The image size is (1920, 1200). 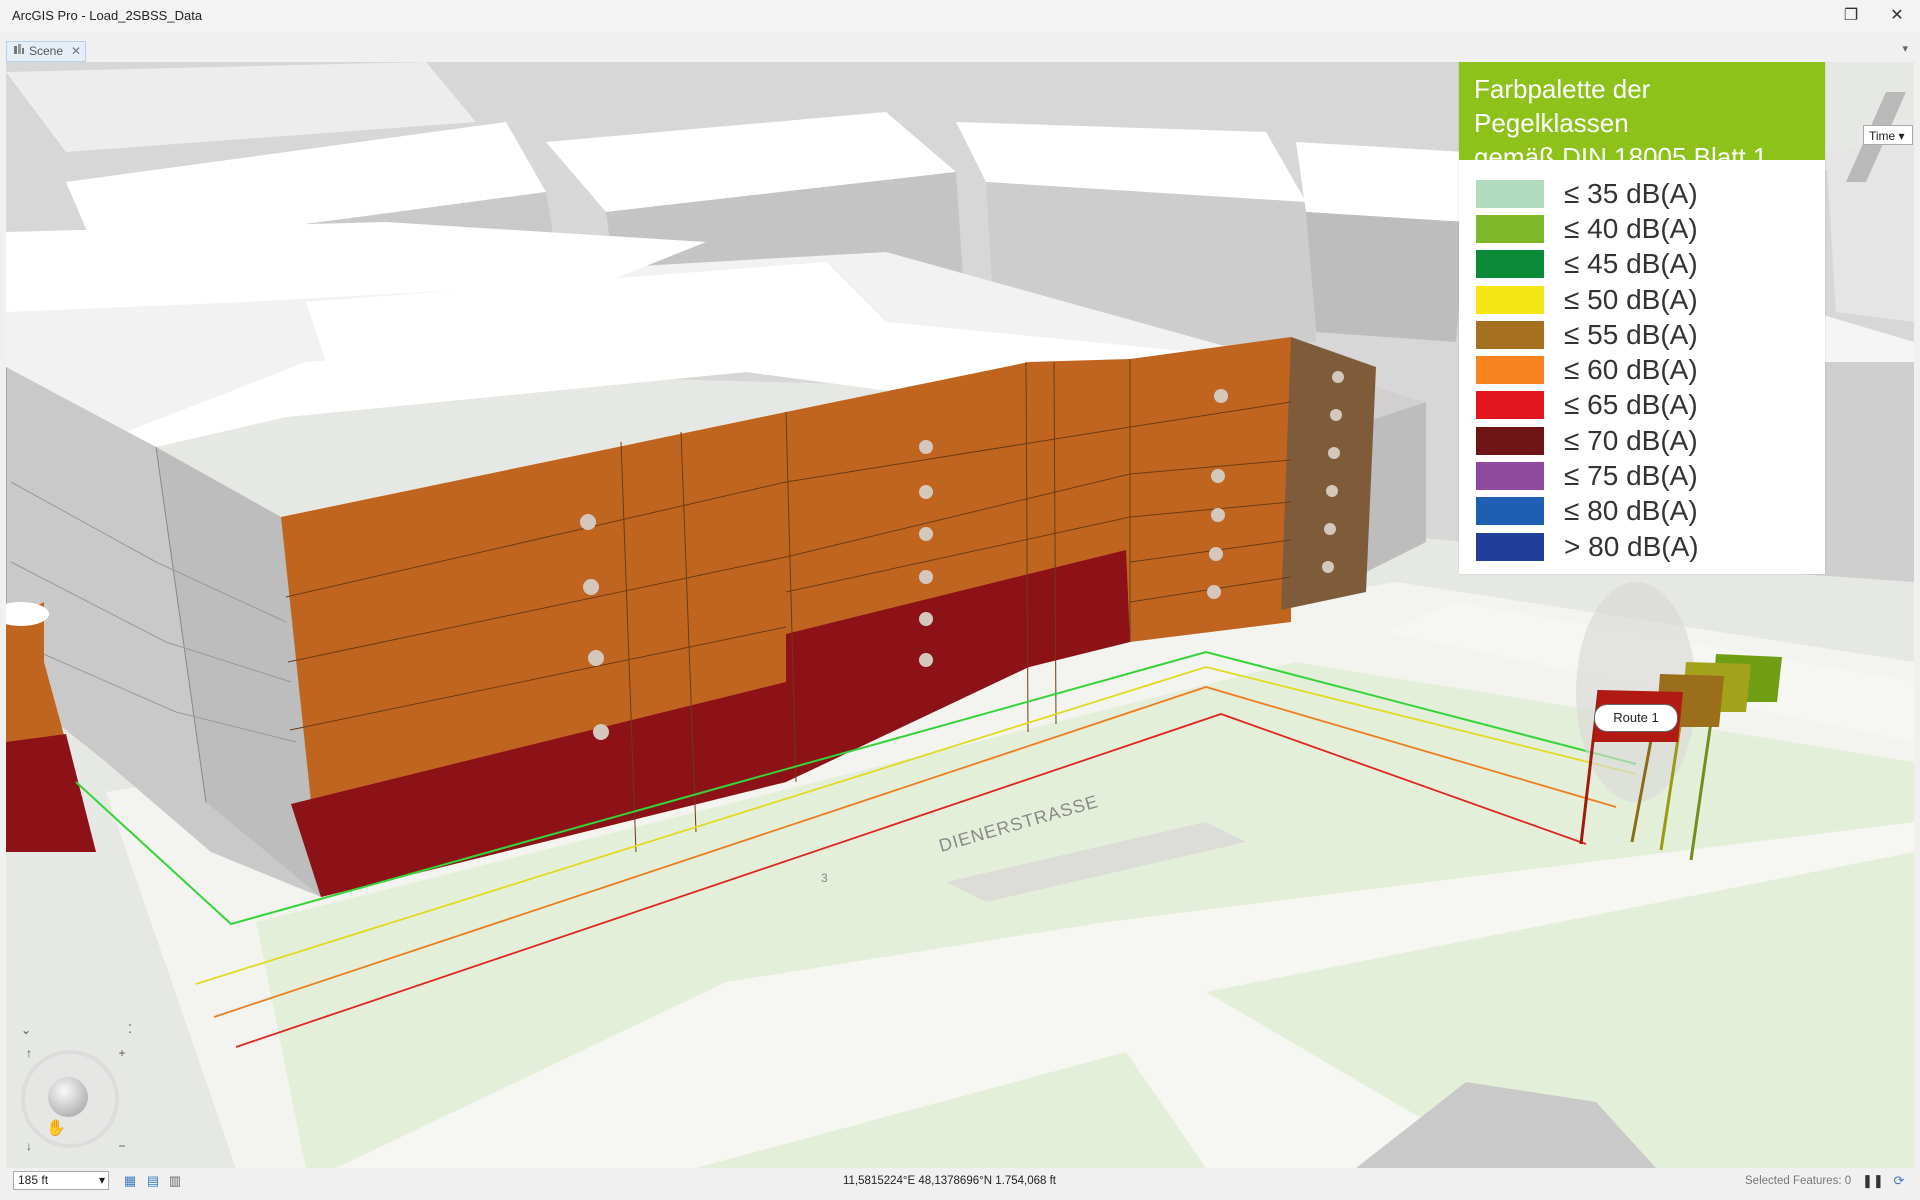 I want to click on legend-item: ≤ 65 dB(A), so click(x=1650, y=405).